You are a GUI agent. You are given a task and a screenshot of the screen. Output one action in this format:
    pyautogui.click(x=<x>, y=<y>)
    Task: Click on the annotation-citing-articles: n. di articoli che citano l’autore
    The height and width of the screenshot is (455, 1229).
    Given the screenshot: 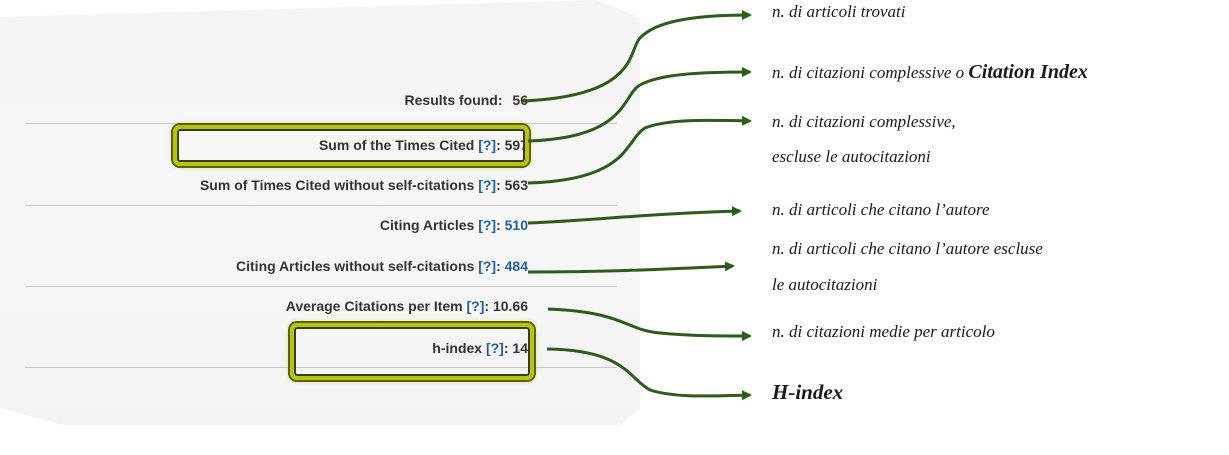 What is the action you would take?
    pyautogui.click(x=881, y=209)
    